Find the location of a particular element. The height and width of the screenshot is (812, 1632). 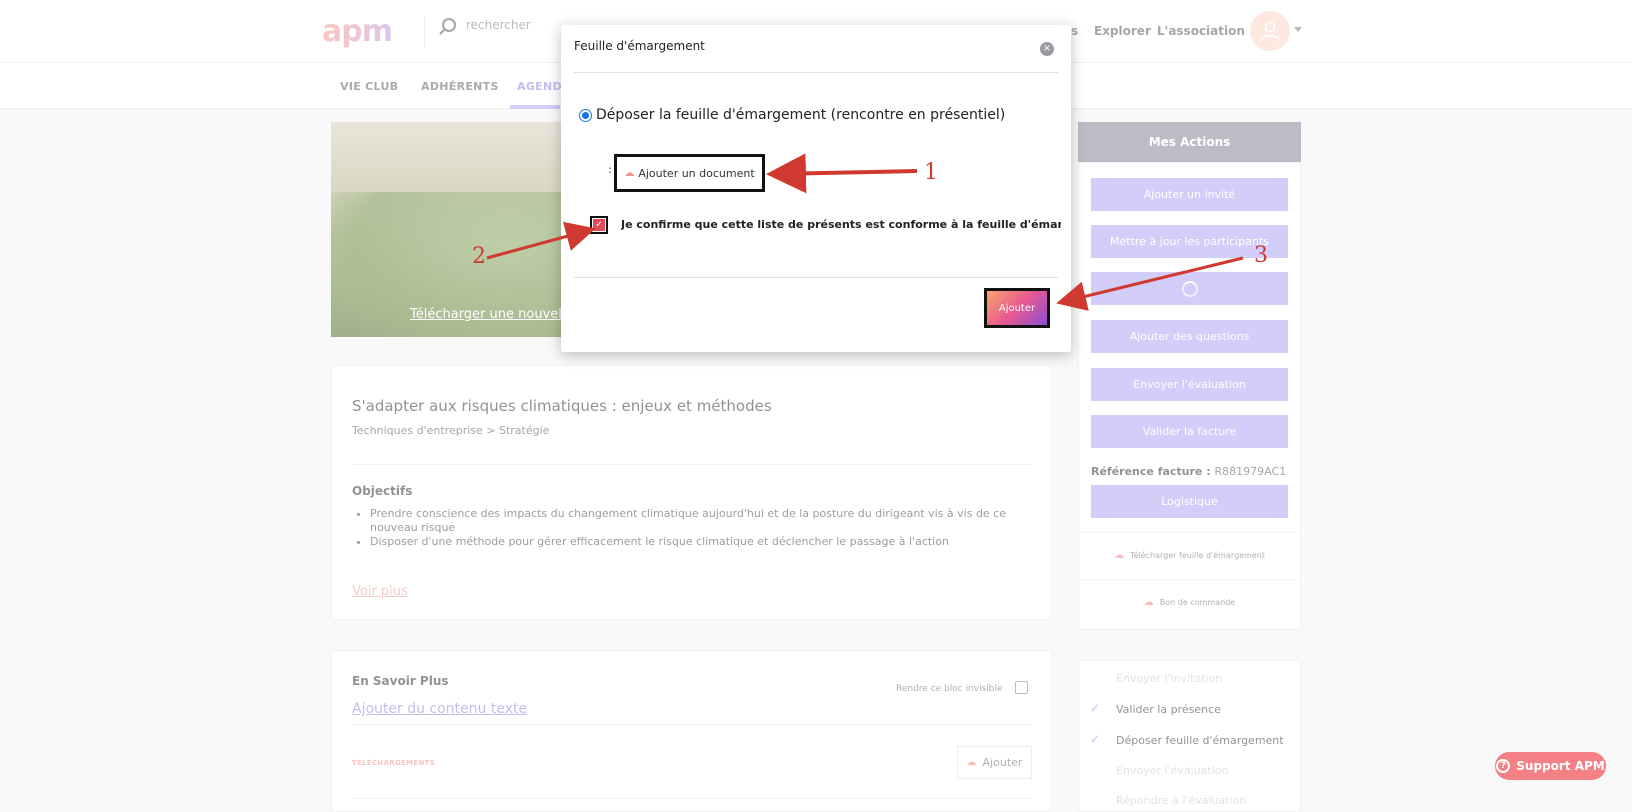

checkmark-icon: ✓ is located at coordinates (599, 225).